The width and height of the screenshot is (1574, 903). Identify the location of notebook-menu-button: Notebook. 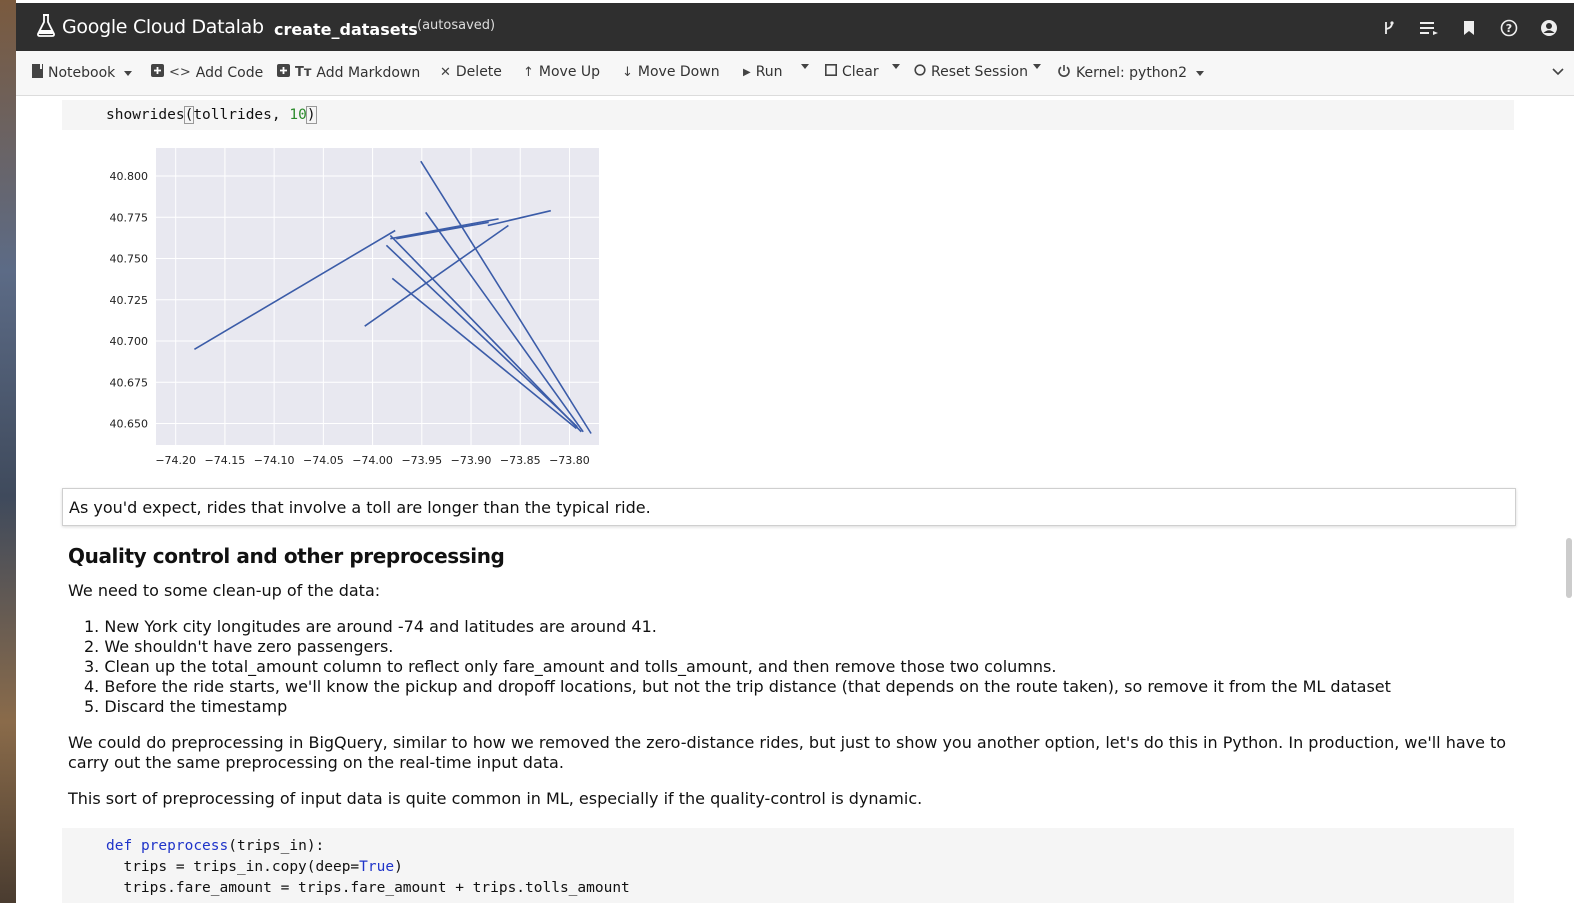
(82, 73).